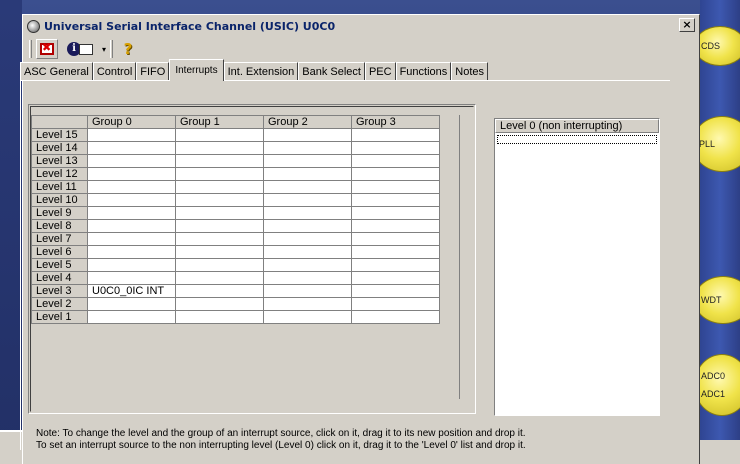 This screenshot has width=740, height=464. What do you see at coordinates (307, 122) in the screenshot?
I see `column-header-group-2: Group 2` at bounding box center [307, 122].